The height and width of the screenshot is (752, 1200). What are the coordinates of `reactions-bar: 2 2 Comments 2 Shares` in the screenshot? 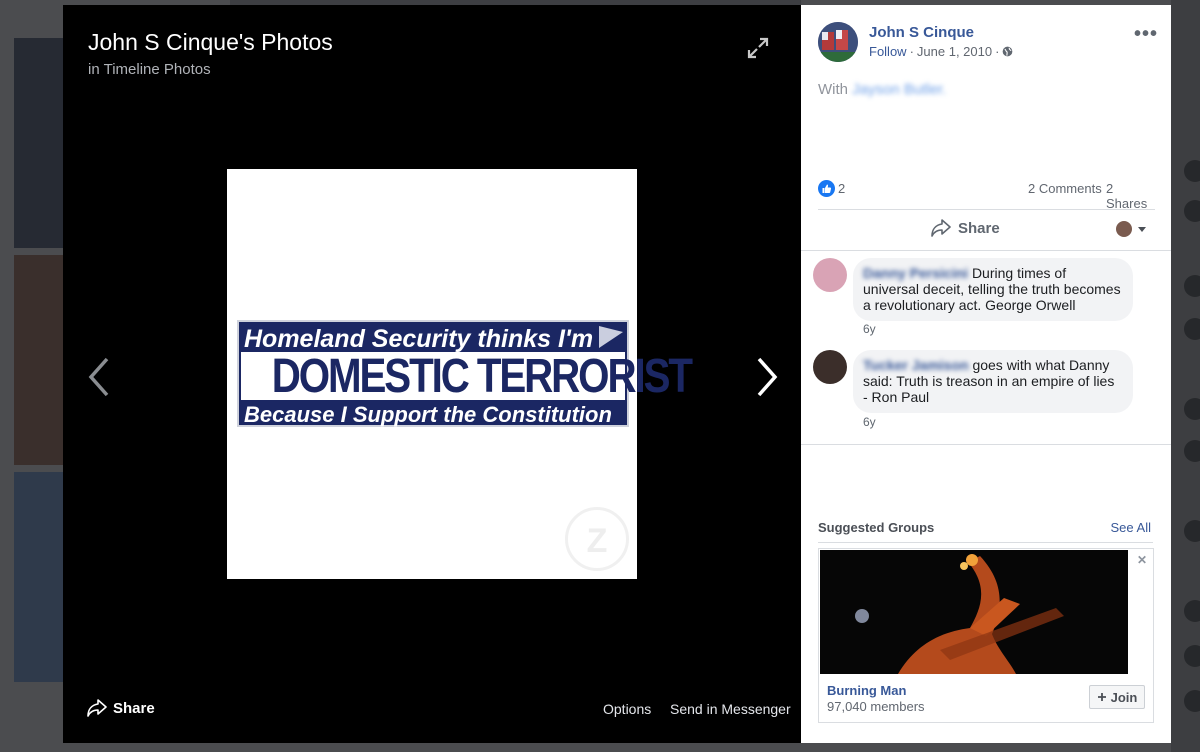 It's located at (986, 195).